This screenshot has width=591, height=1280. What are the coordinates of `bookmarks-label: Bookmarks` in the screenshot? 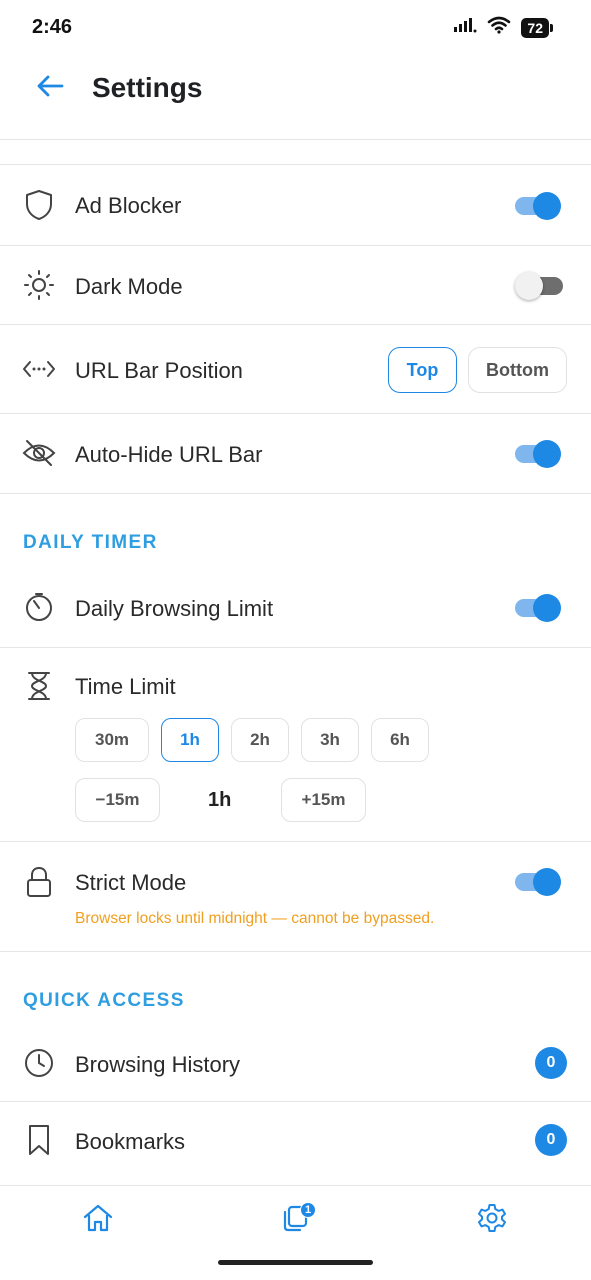 It's located at (130, 1141).